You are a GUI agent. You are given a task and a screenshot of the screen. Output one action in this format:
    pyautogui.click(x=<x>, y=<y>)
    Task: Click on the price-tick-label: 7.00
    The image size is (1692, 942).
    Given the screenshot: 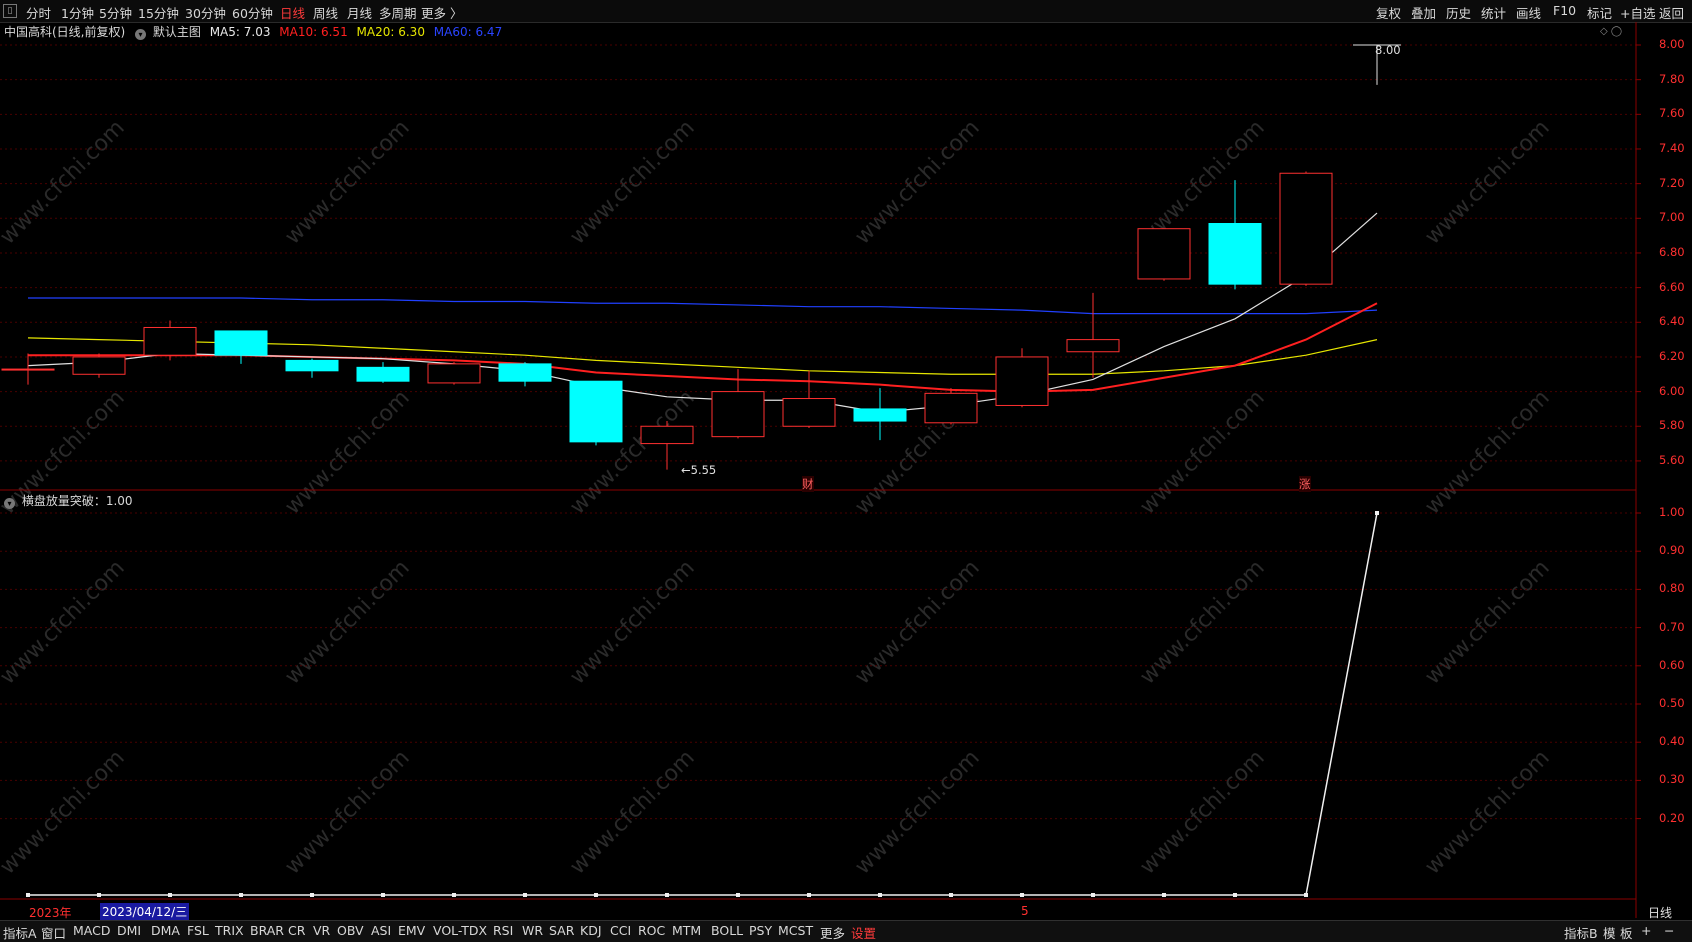 What is the action you would take?
    pyautogui.click(x=1672, y=217)
    